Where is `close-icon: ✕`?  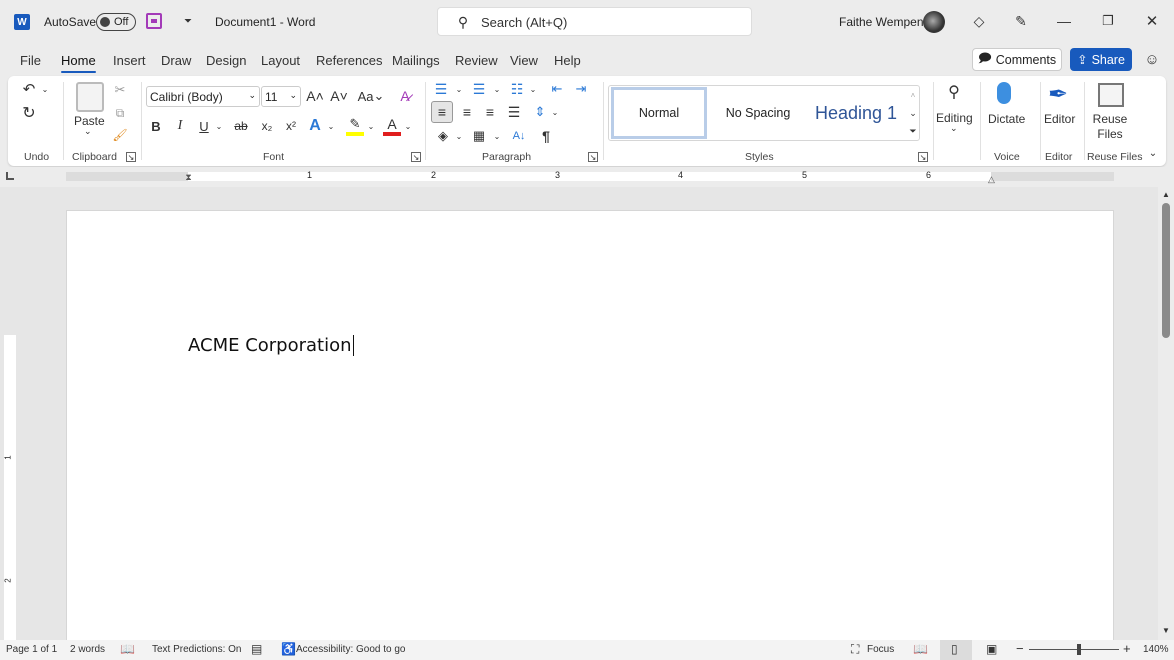 close-icon: ✕ is located at coordinates (1152, 21).